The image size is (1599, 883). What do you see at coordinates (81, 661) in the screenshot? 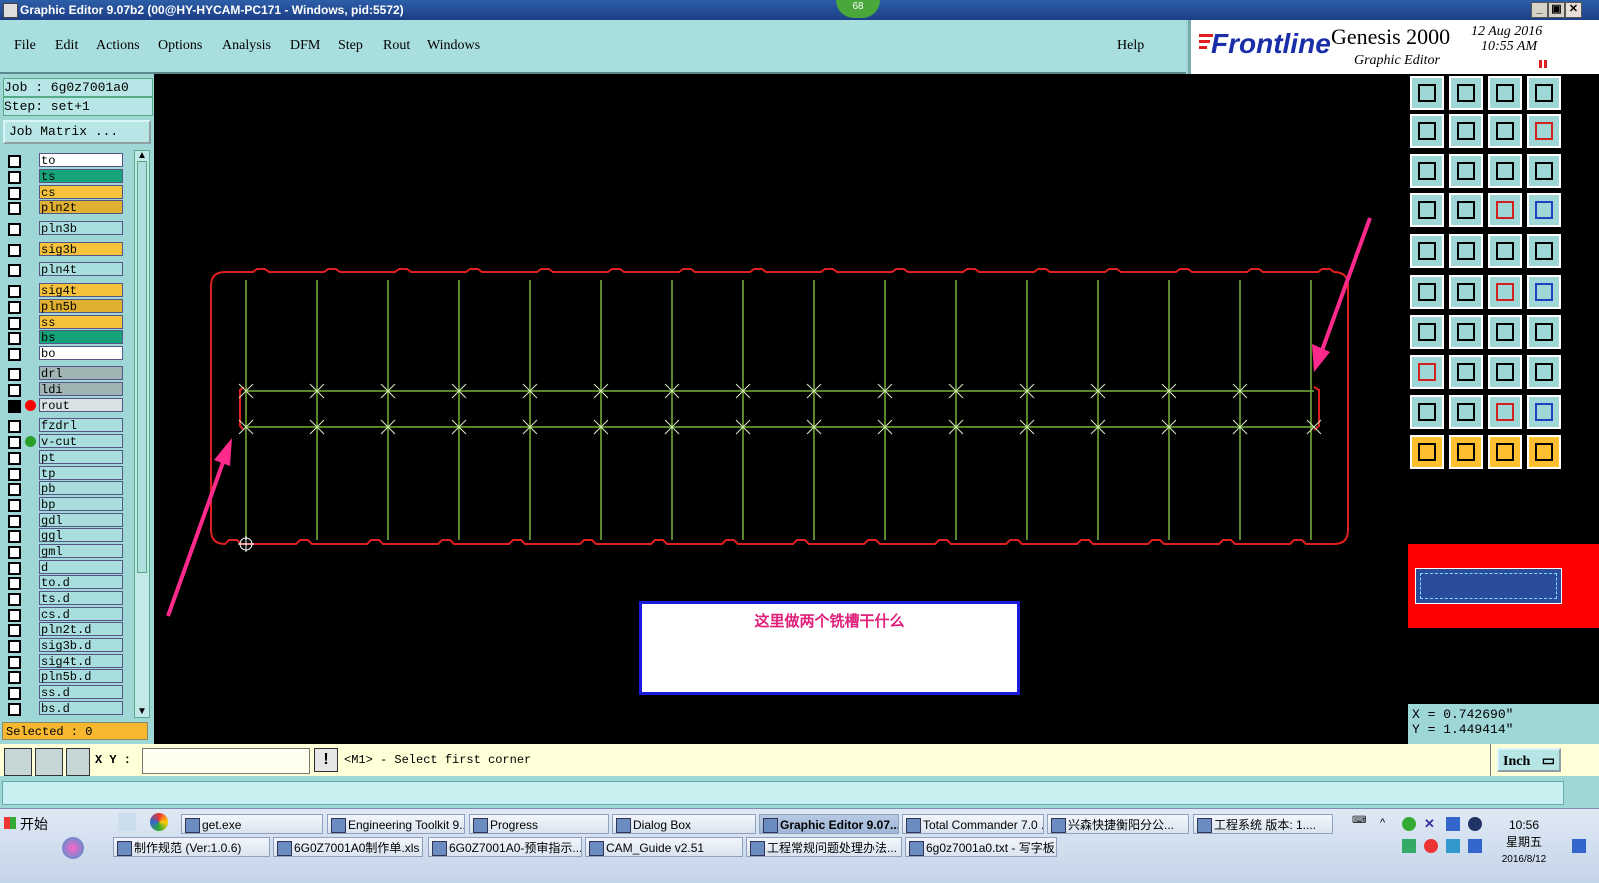
I see `layer-name: sig4t.d` at bounding box center [81, 661].